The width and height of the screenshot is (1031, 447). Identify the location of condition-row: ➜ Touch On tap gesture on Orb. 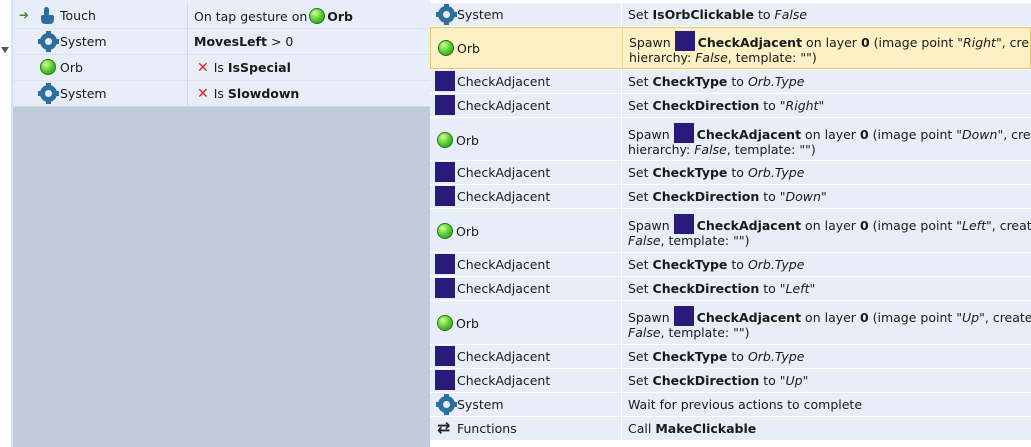
(221, 16).